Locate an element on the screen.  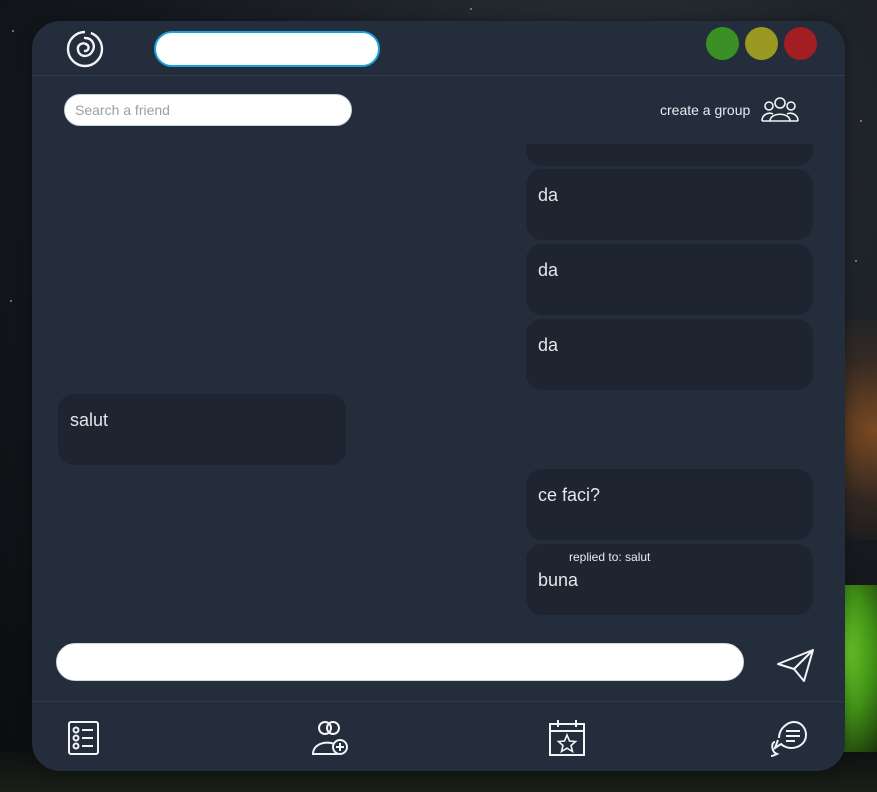
reply-reference: replied to: salut is located at coordinates (610, 557).